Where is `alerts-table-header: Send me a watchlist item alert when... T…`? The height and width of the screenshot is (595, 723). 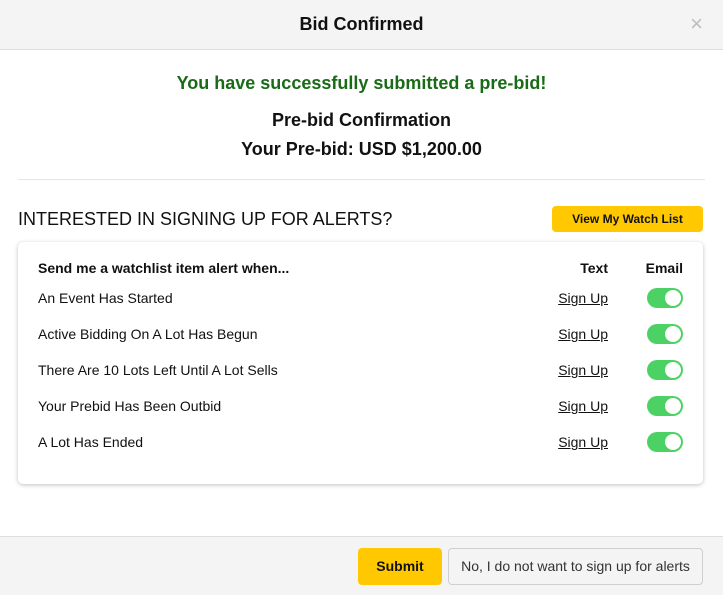
alerts-table-header: Send me a watchlist item alert when... T… is located at coordinates (360, 268).